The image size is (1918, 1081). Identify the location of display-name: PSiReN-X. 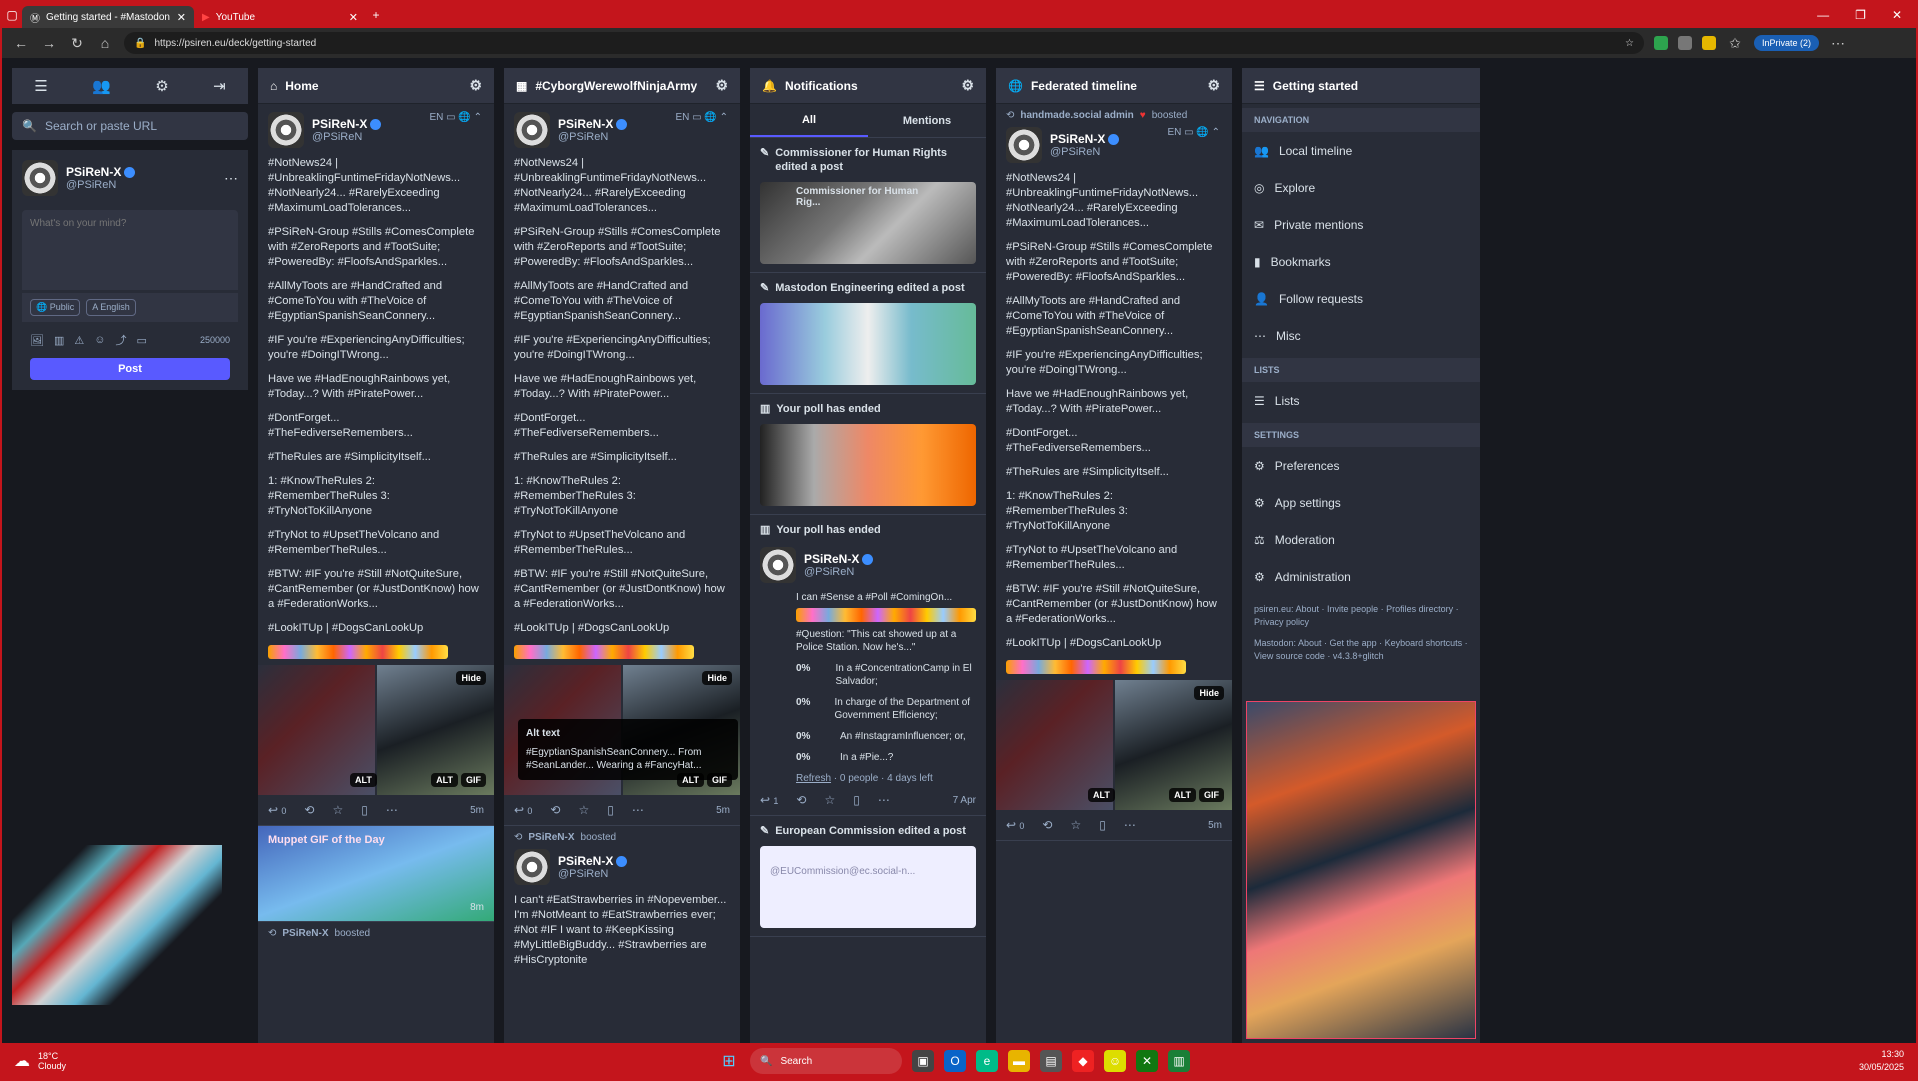
(585, 861).